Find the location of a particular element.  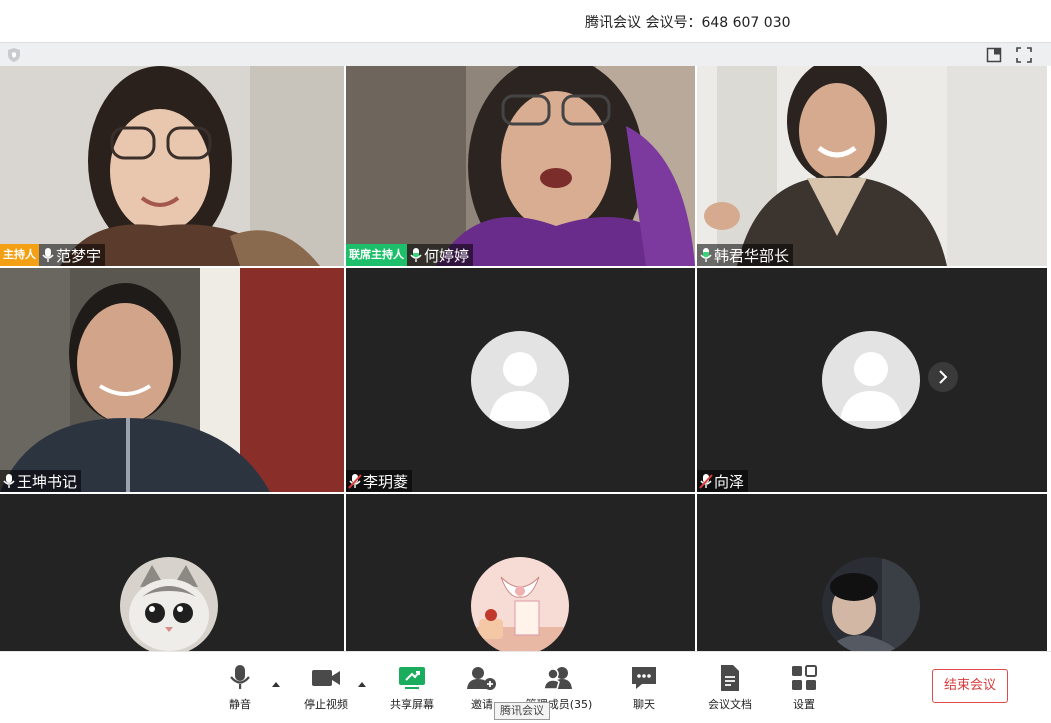

participant-namebar: 向泽 is located at coordinates (723, 481).